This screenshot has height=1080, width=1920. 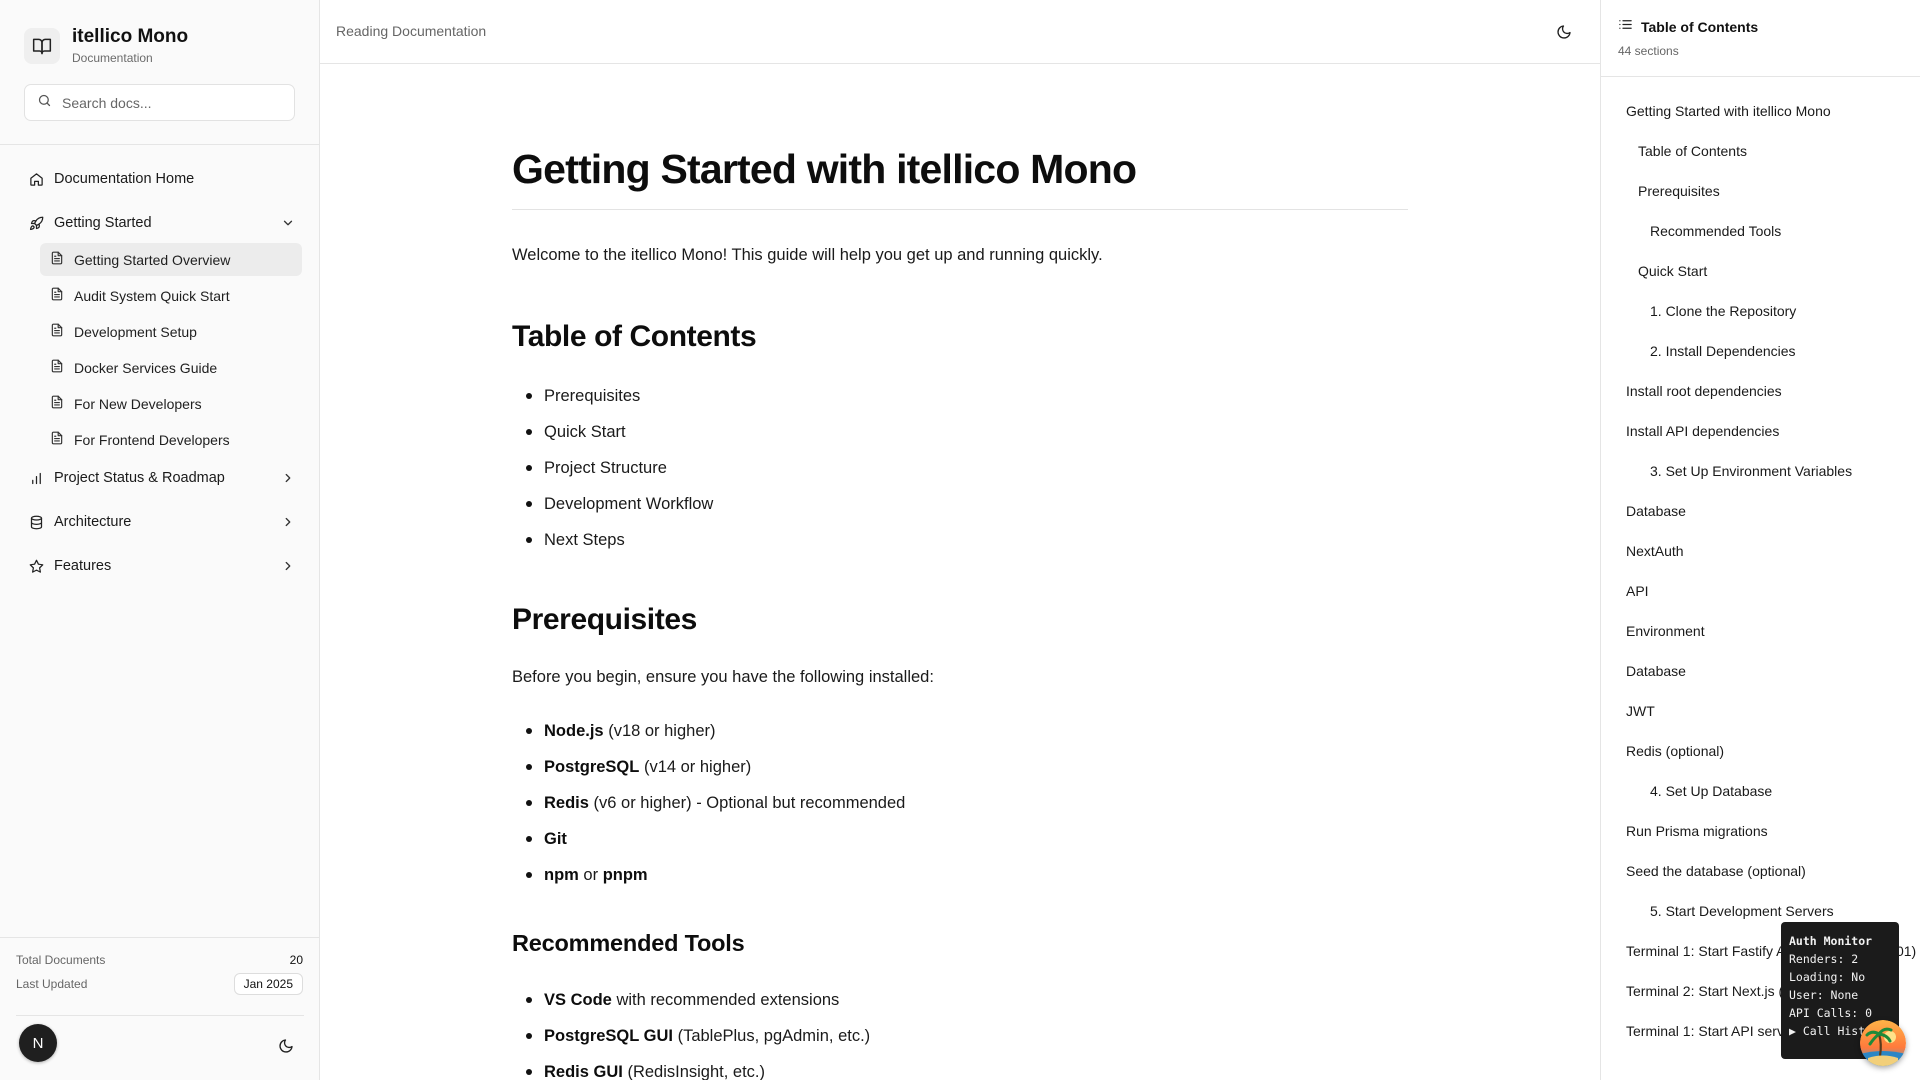 What do you see at coordinates (1760, 759) in the screenshot?
I see `toc-item: Redis (optional)` at bounding box center [1760, 759].